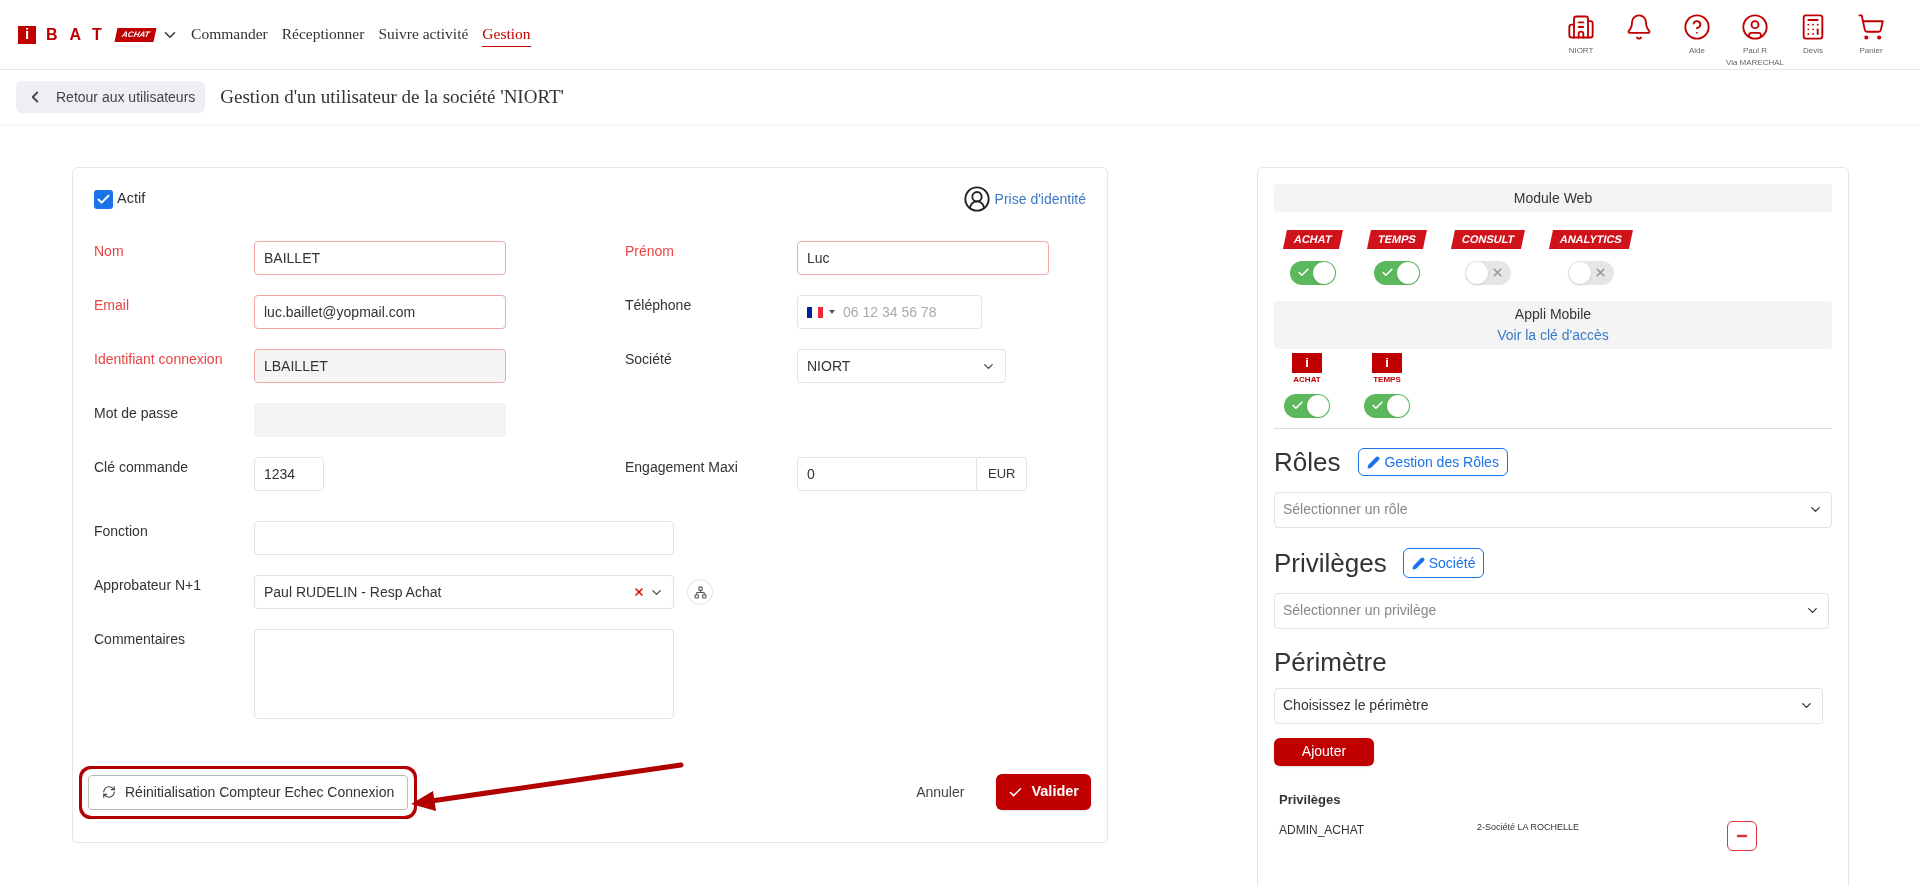  What do you see at coordinates (148, 585) in the screenshot?
I see `field-label: Approbateur N+1` at bounding box center [148, 585].